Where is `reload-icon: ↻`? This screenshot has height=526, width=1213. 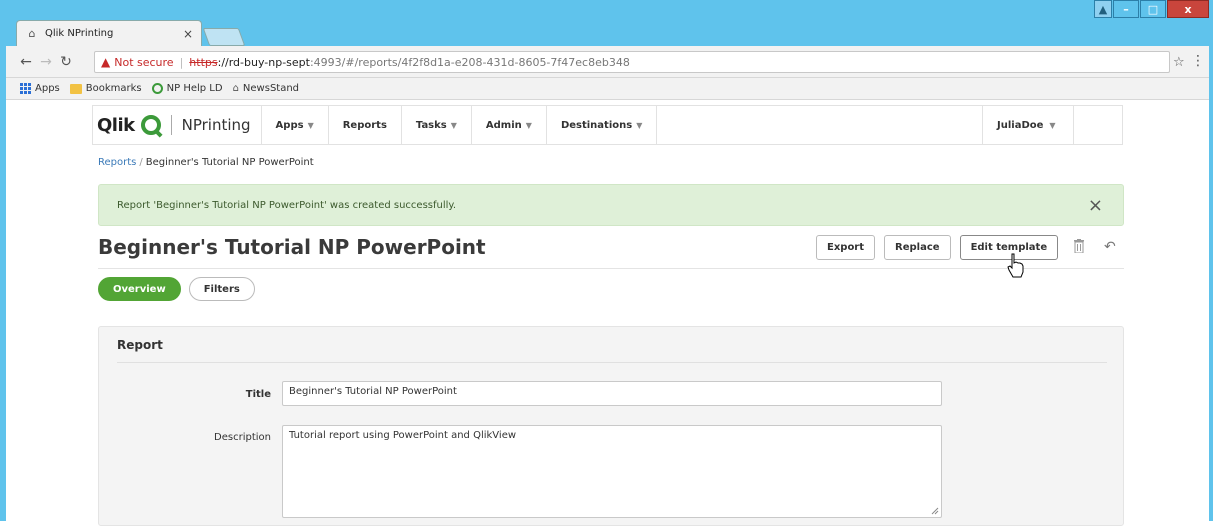
reload-icon: ↻ is located at coordinates (66, 62).